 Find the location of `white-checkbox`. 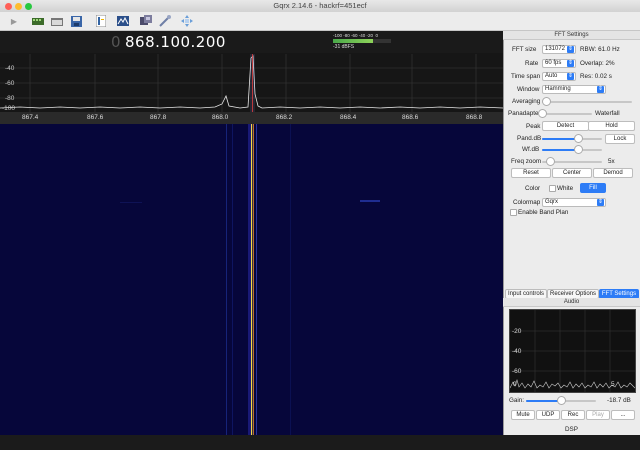

white-checkbox is located at coordinates (552, 188).